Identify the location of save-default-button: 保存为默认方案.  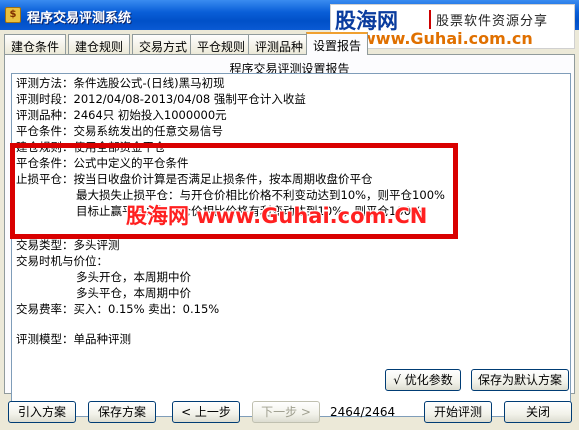
(520, 380).